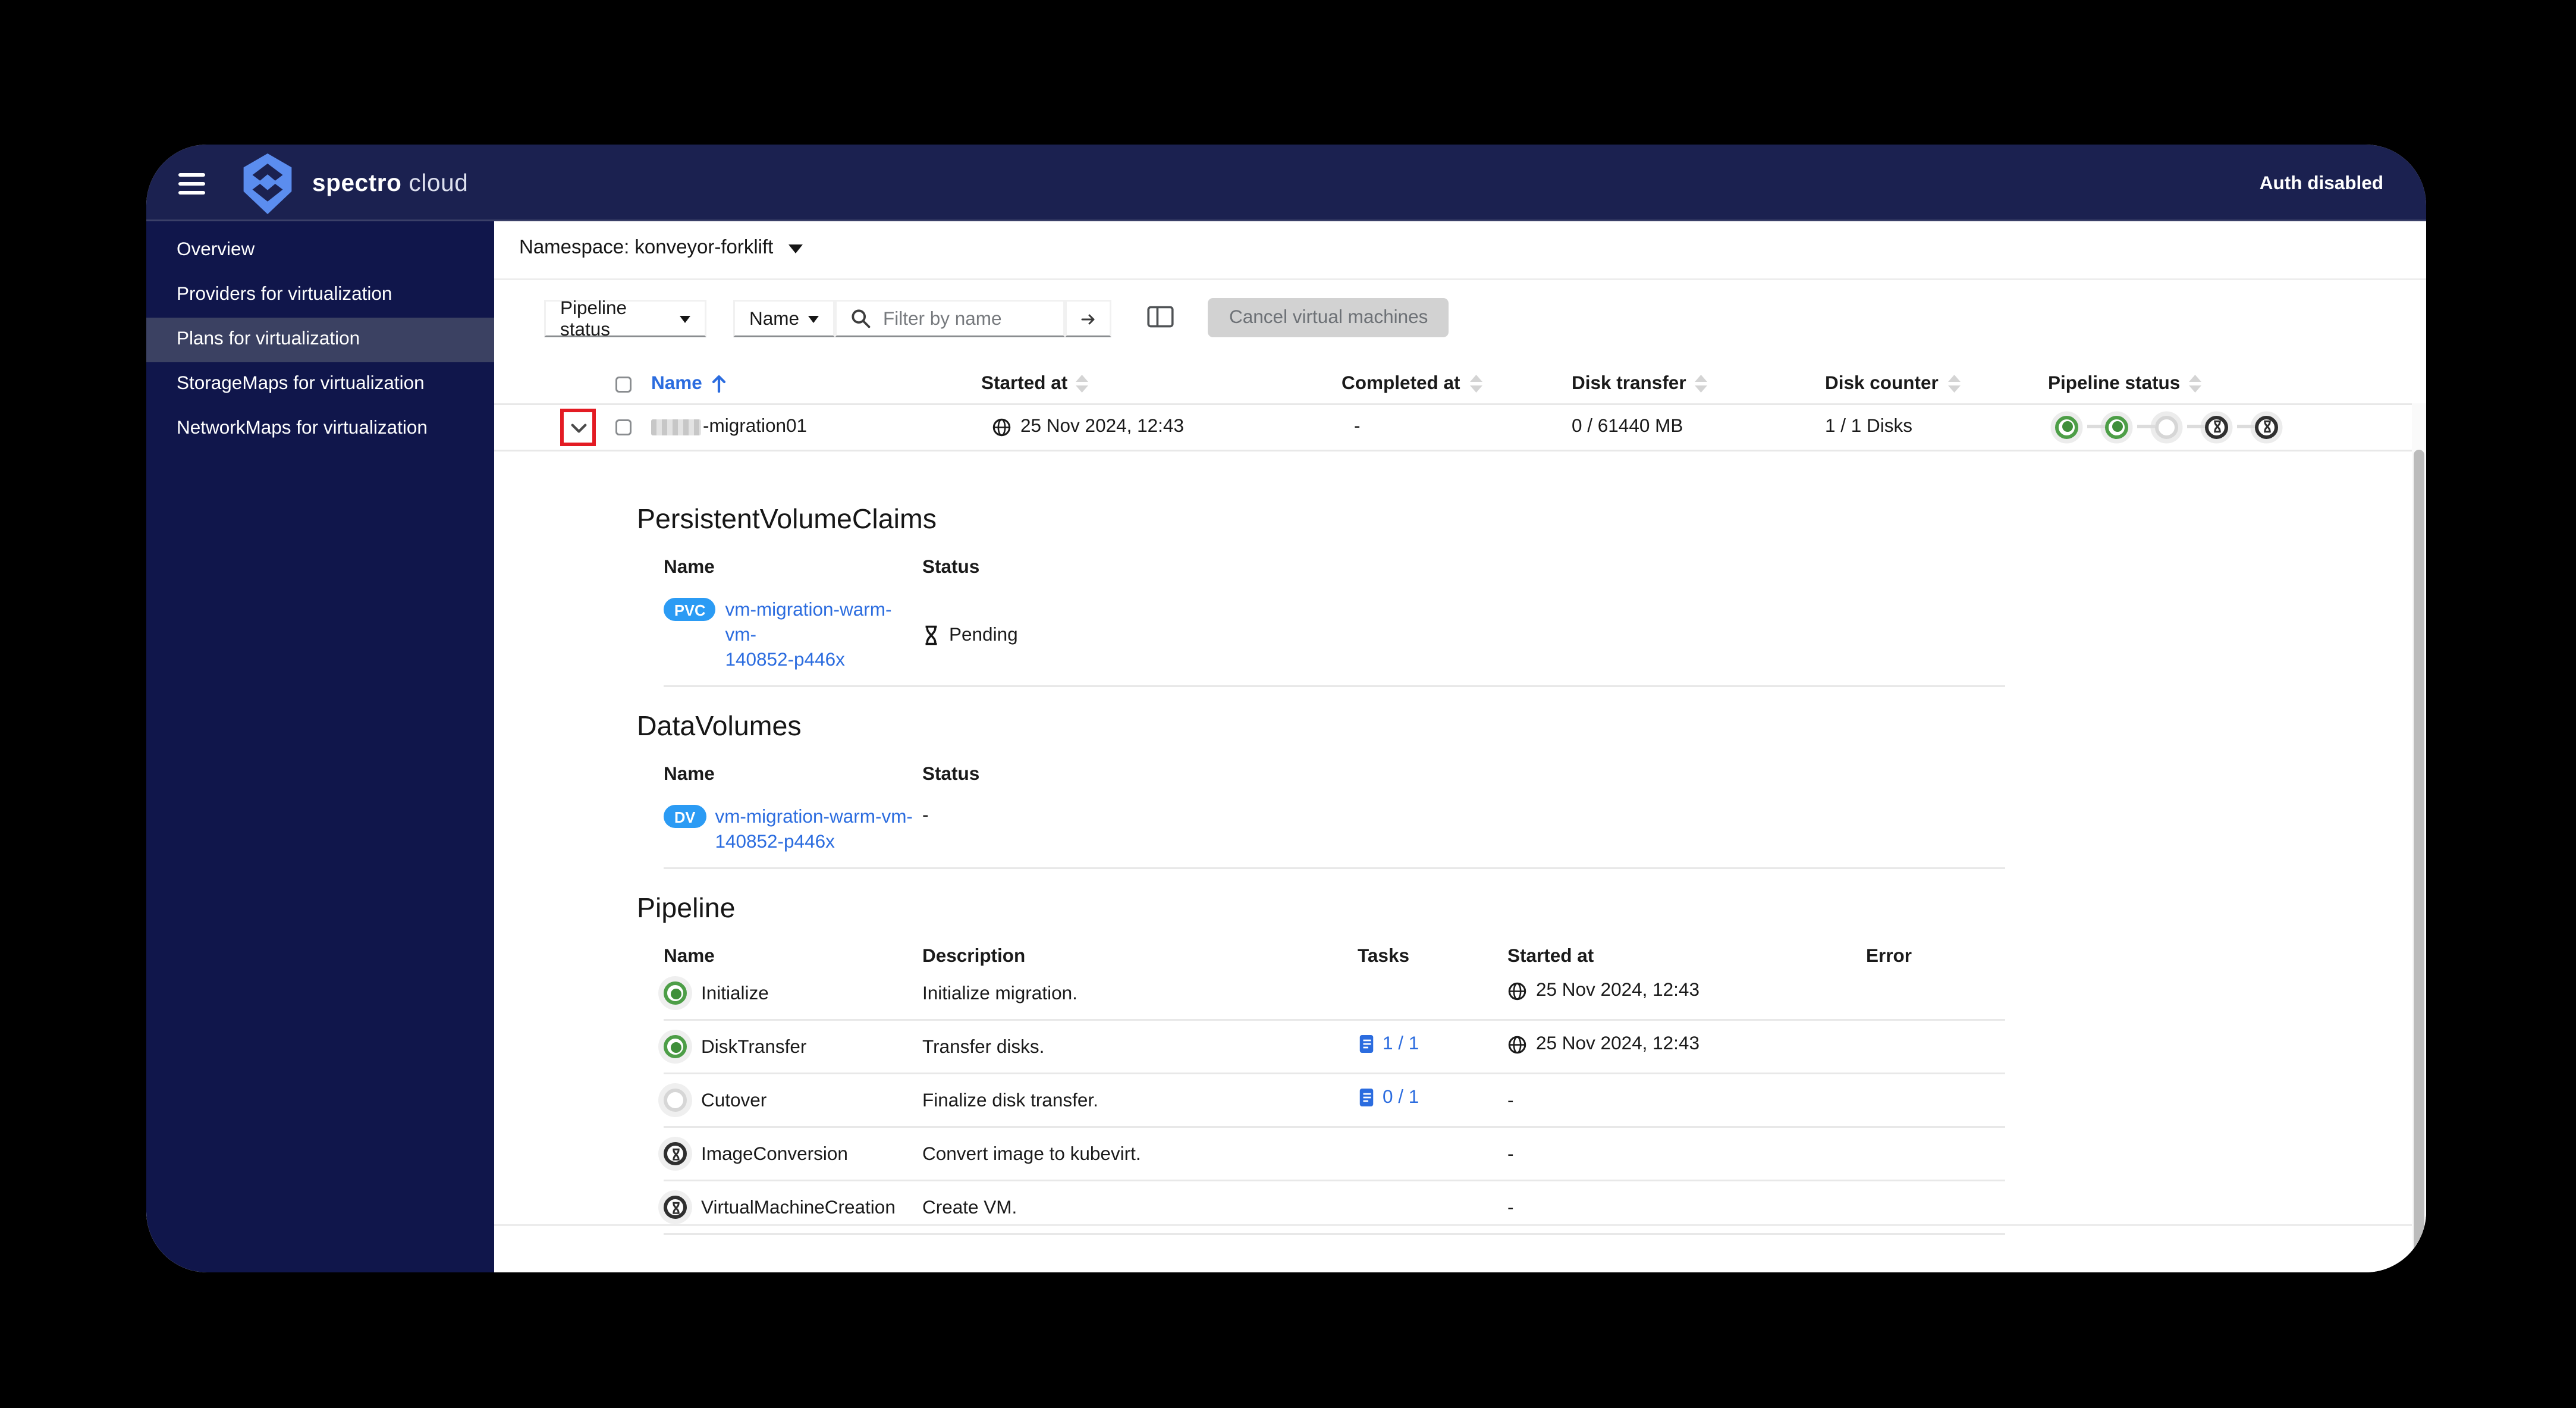  What do you see at coordinates (974, 956) in the screenshot?
I see `pipeline-header-description: Description` at bounding box center [974, 956].